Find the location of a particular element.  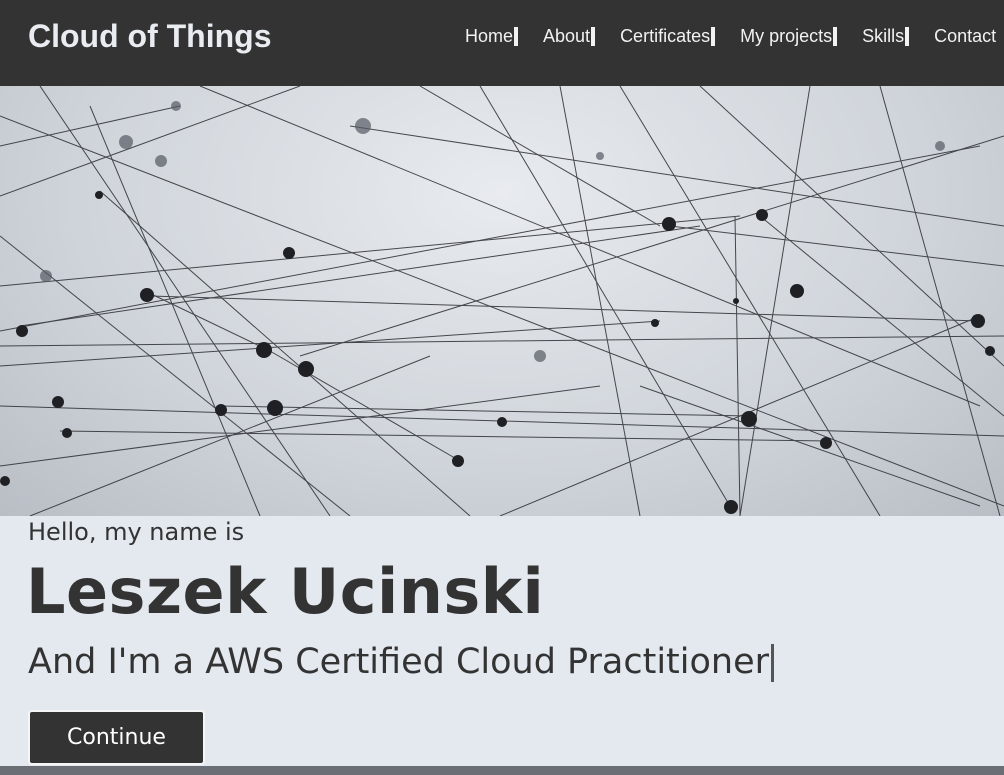

nav-link-skills: Skills is located at coordinates (883, 36).